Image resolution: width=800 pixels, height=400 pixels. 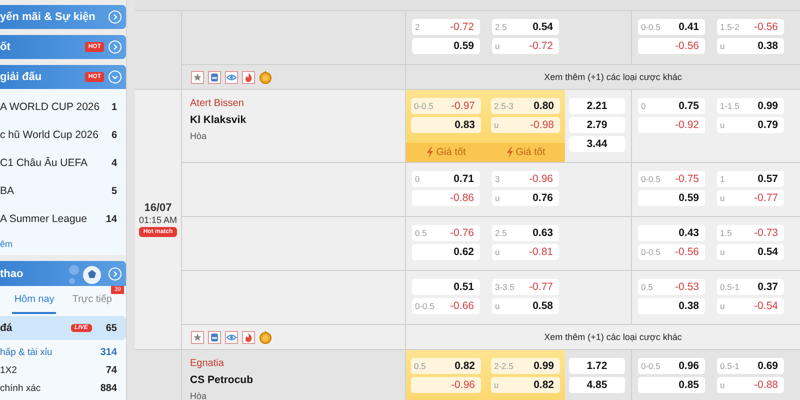 What do you see at coordinates (222, 380) in the screenshot?
I see `away-team: CS Petrocub` at bounding box center [222, 380].